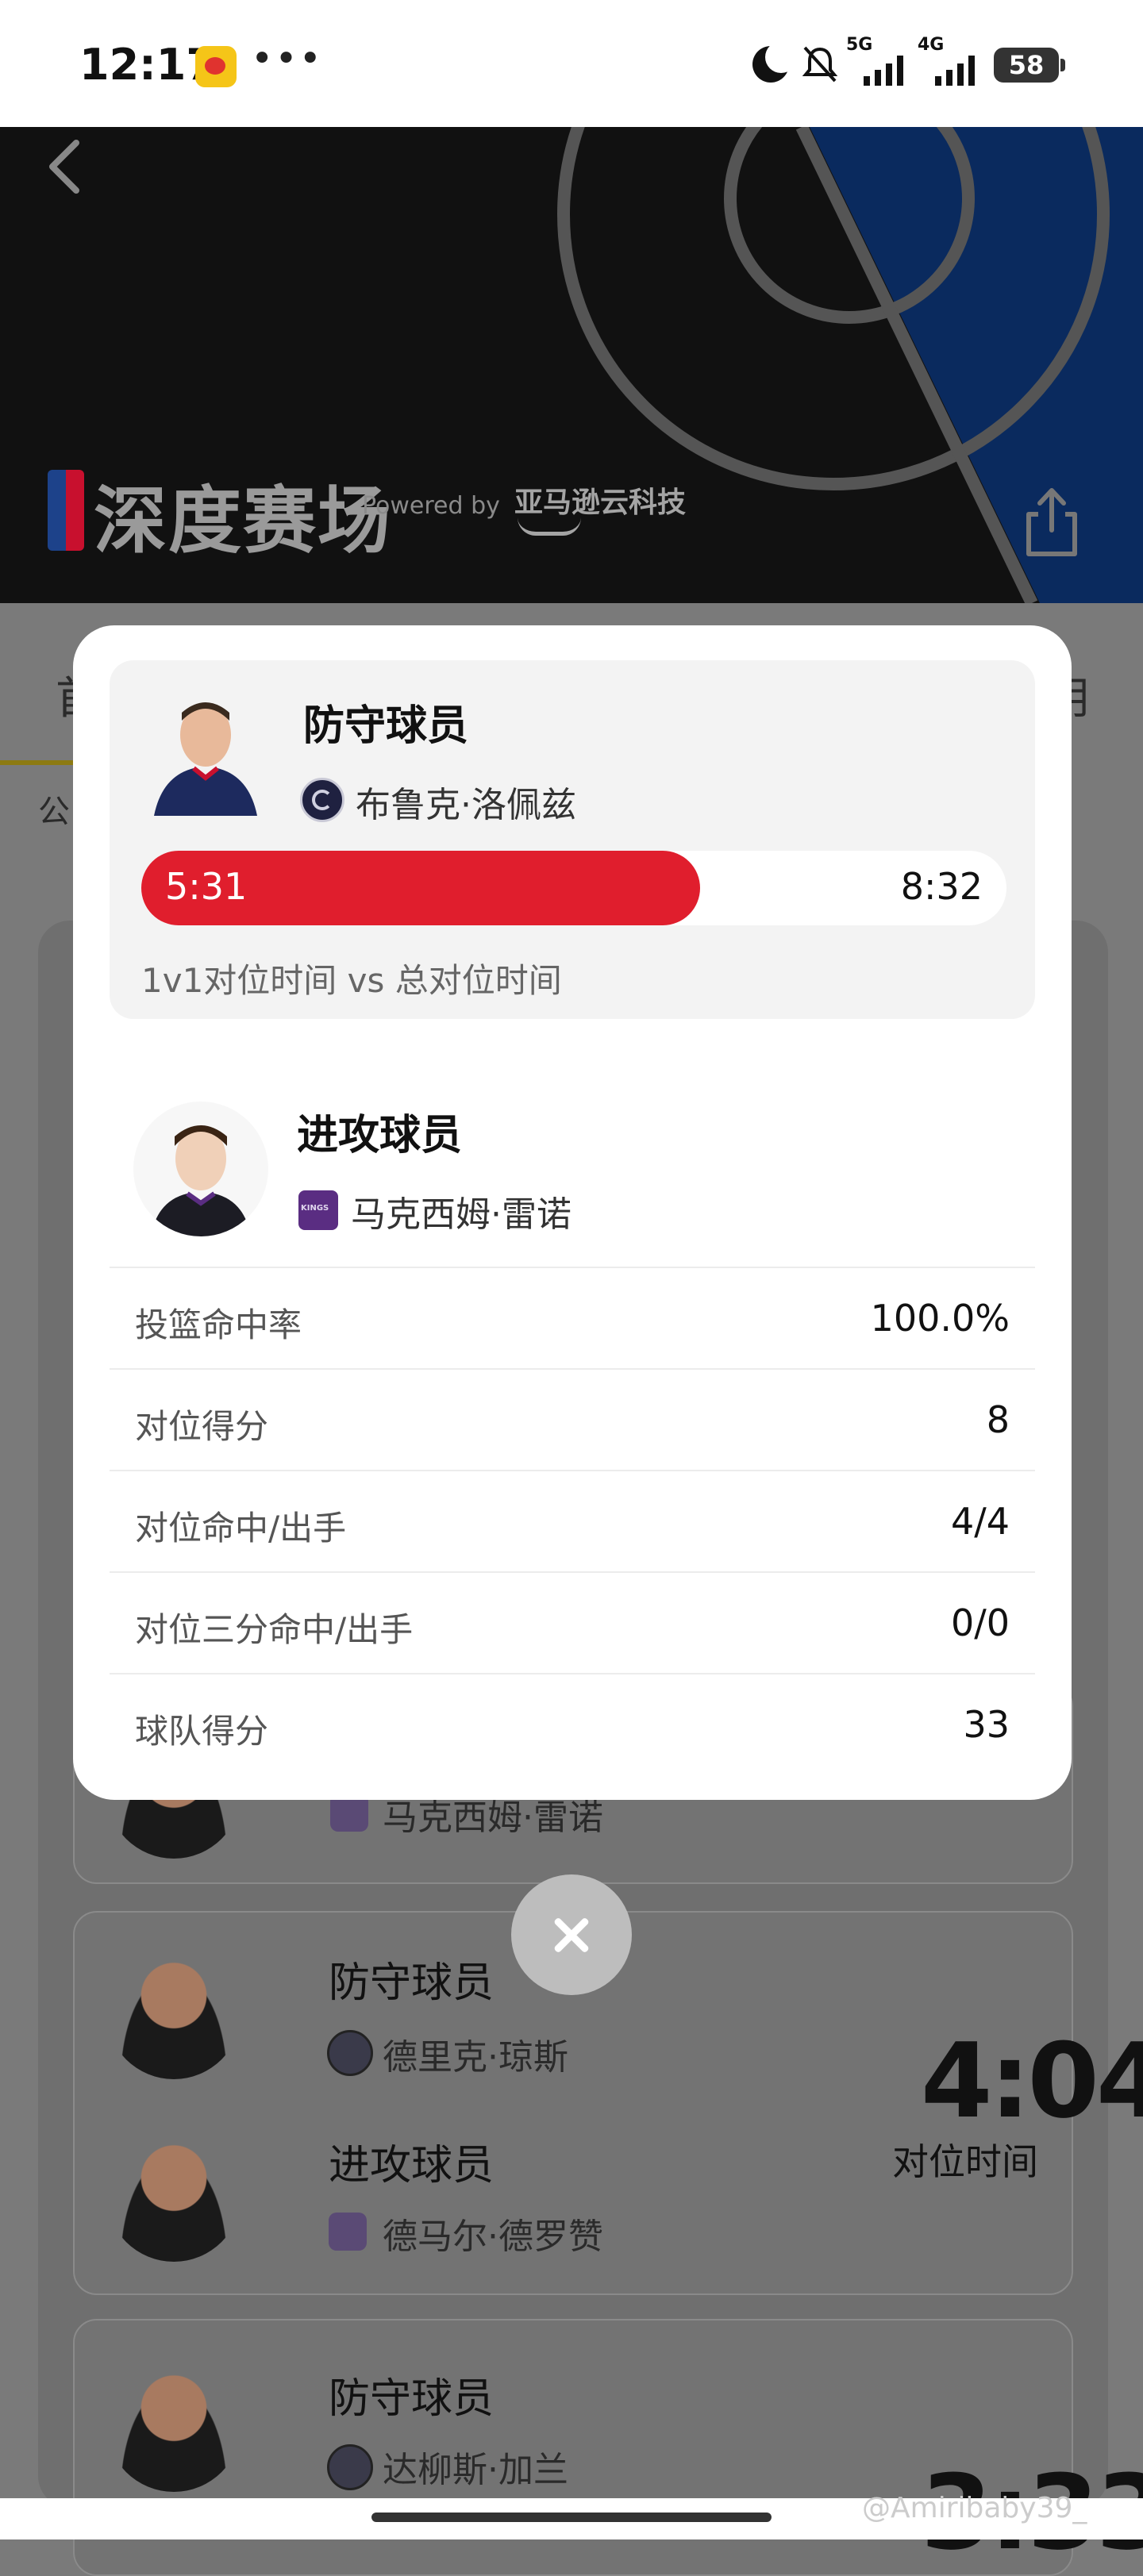 This screenshot has height=2576, width=1143. Describe the element at coordinates (65, 166) in the screenshot. I see `back-arrow-icon` at that location.